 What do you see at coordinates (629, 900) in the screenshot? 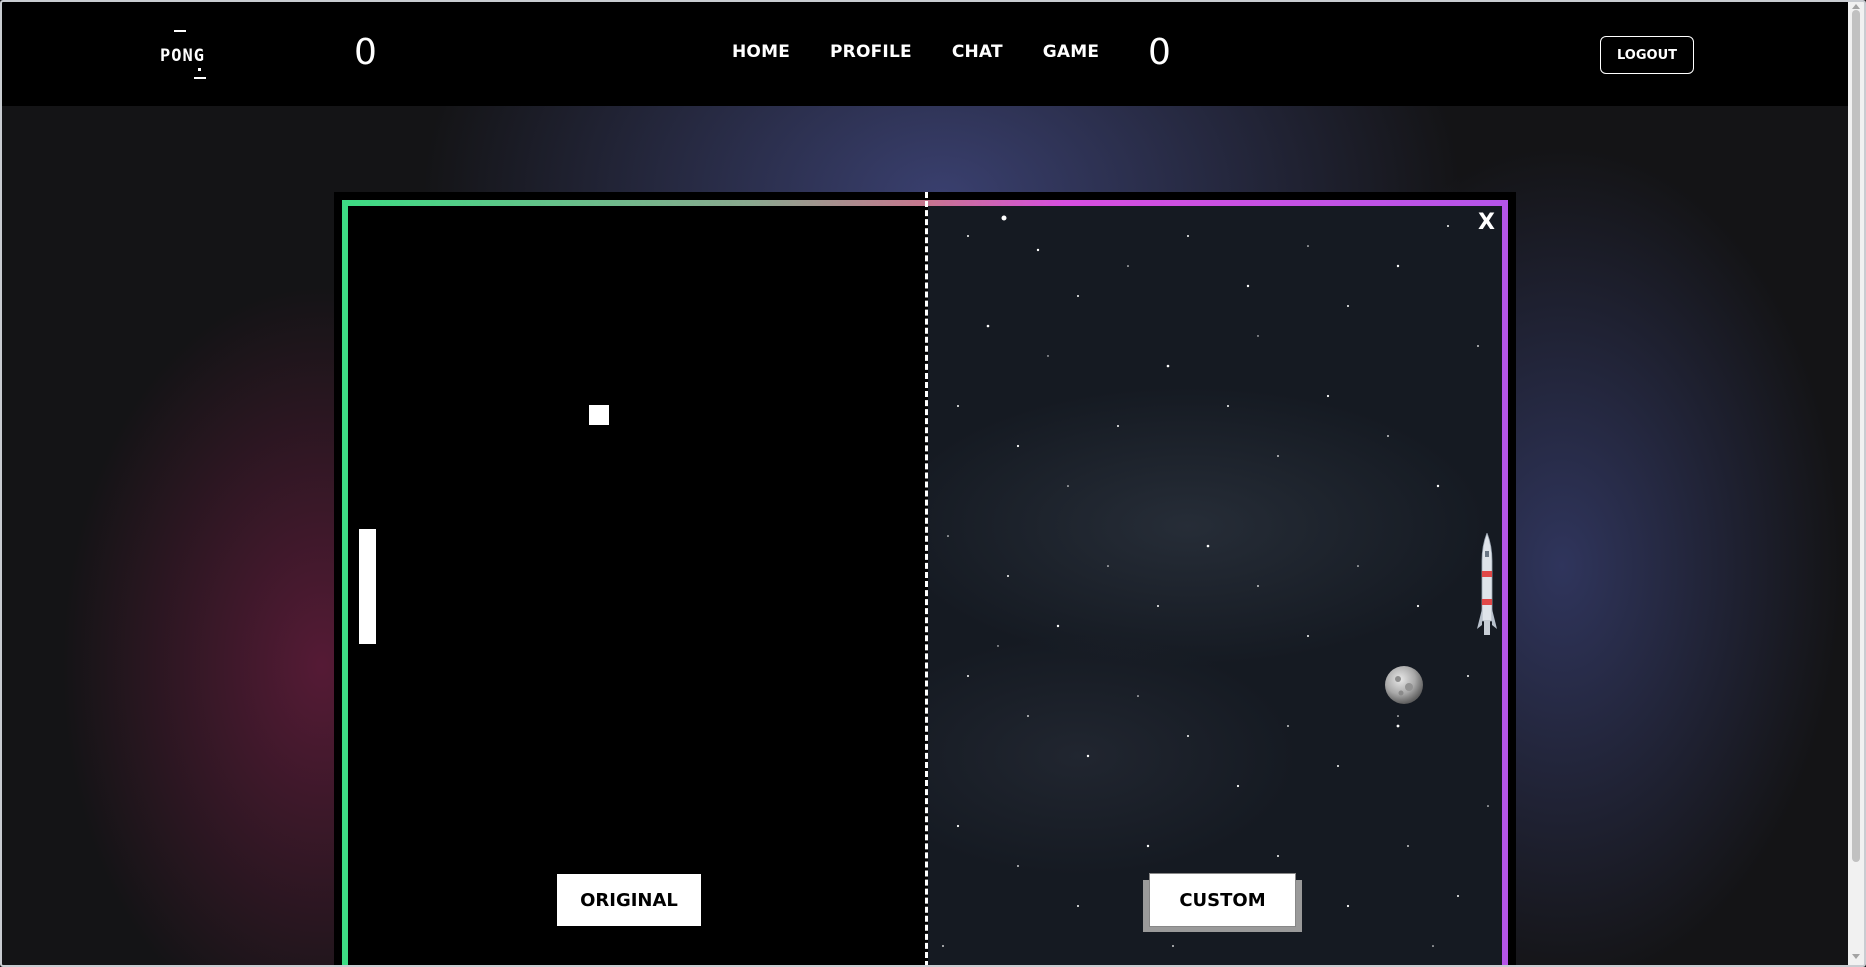
I see `original-mode-button: ORIGINAL` at bounding box center [629, 900].